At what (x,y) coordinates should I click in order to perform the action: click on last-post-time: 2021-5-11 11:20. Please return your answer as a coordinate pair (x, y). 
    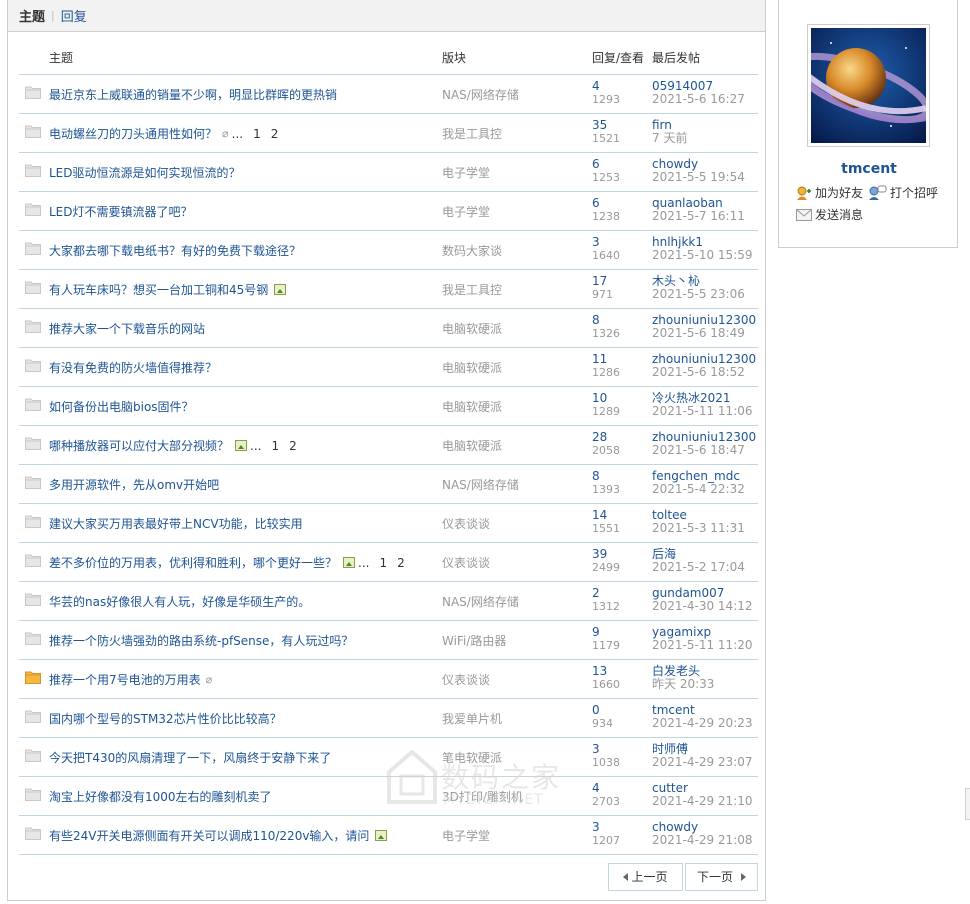
    Looking at the image, I should click on (702, 645).